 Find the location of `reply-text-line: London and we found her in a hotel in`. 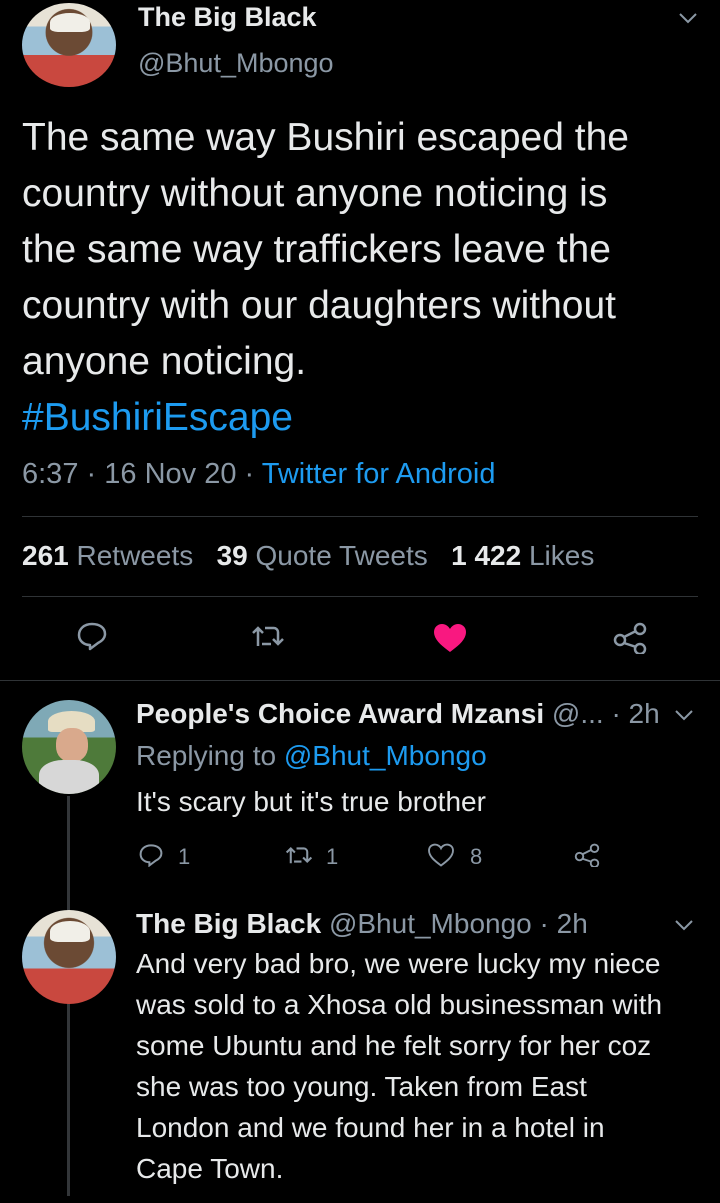

reply-text-line: London and we found her in a hotel in is located at coordinates (370, 1127).